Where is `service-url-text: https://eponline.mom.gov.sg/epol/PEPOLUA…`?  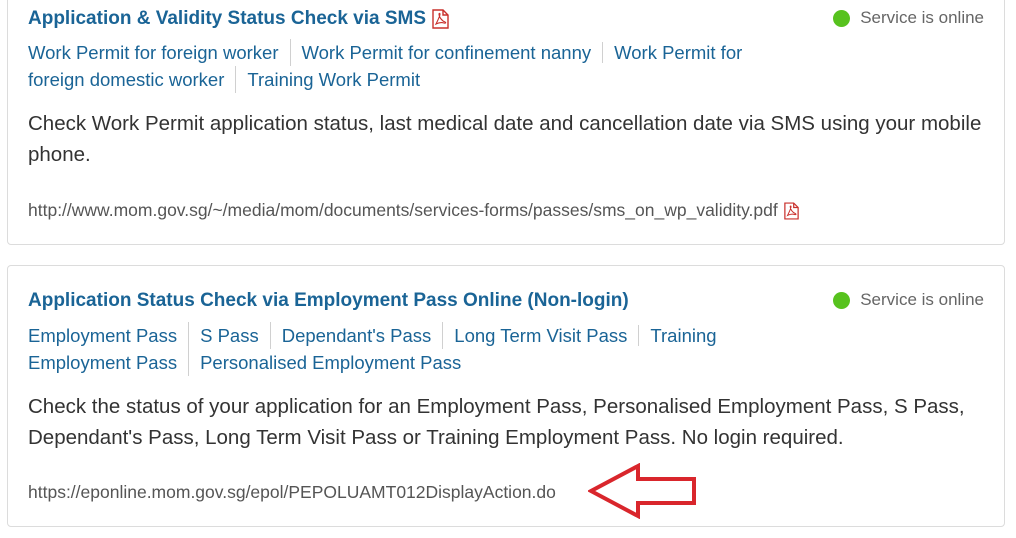 service-url-text: https://eponline.mom.gov.sg/epol/PEPOLUA… is located at coordinates (292, 492).